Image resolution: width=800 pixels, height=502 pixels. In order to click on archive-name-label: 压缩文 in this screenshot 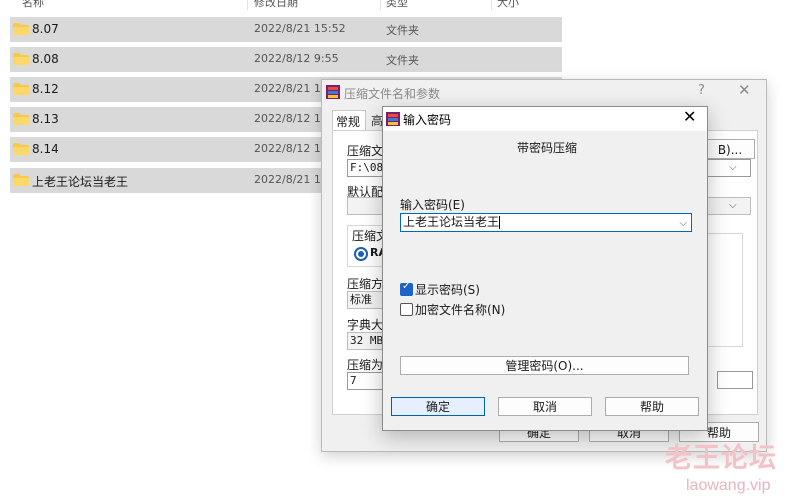, I will do `click(365, 151)`.